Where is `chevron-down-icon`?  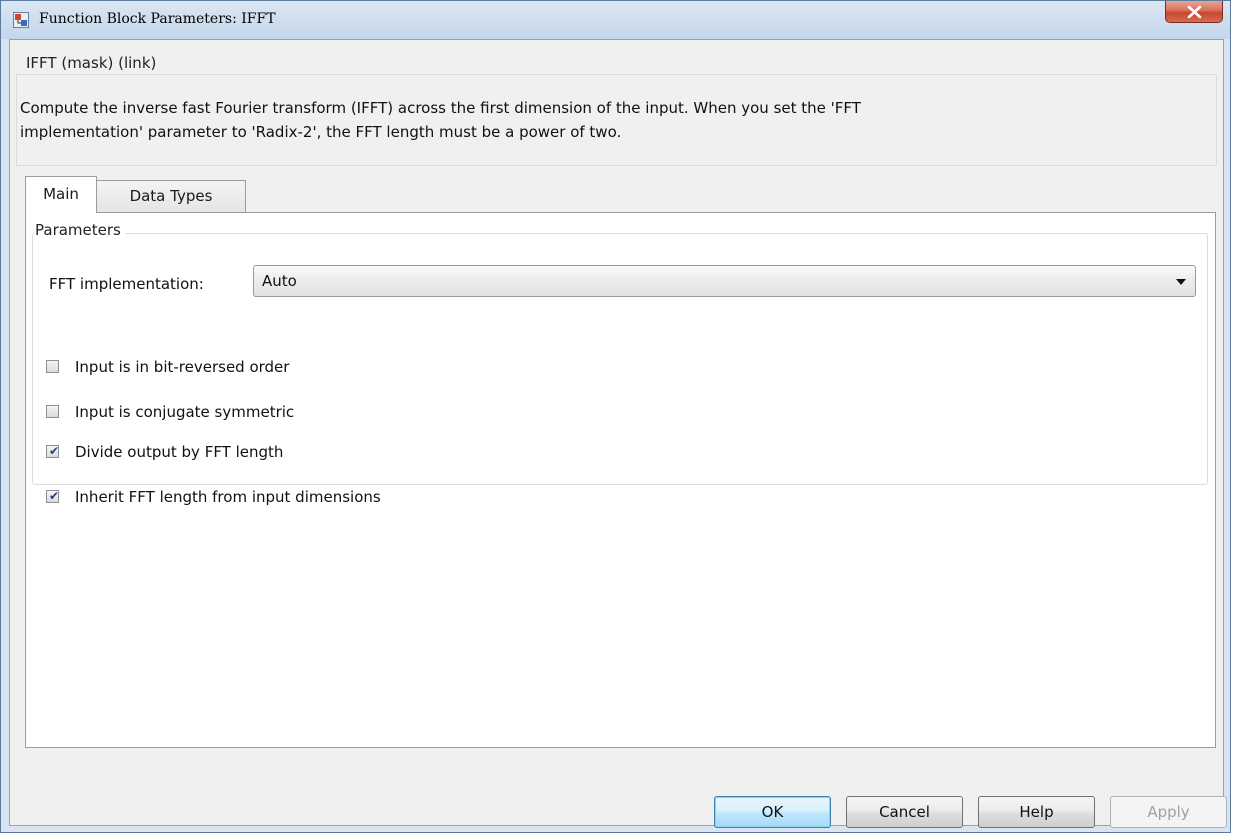 chevron-down-icon is located at coordinates (1181, 282).